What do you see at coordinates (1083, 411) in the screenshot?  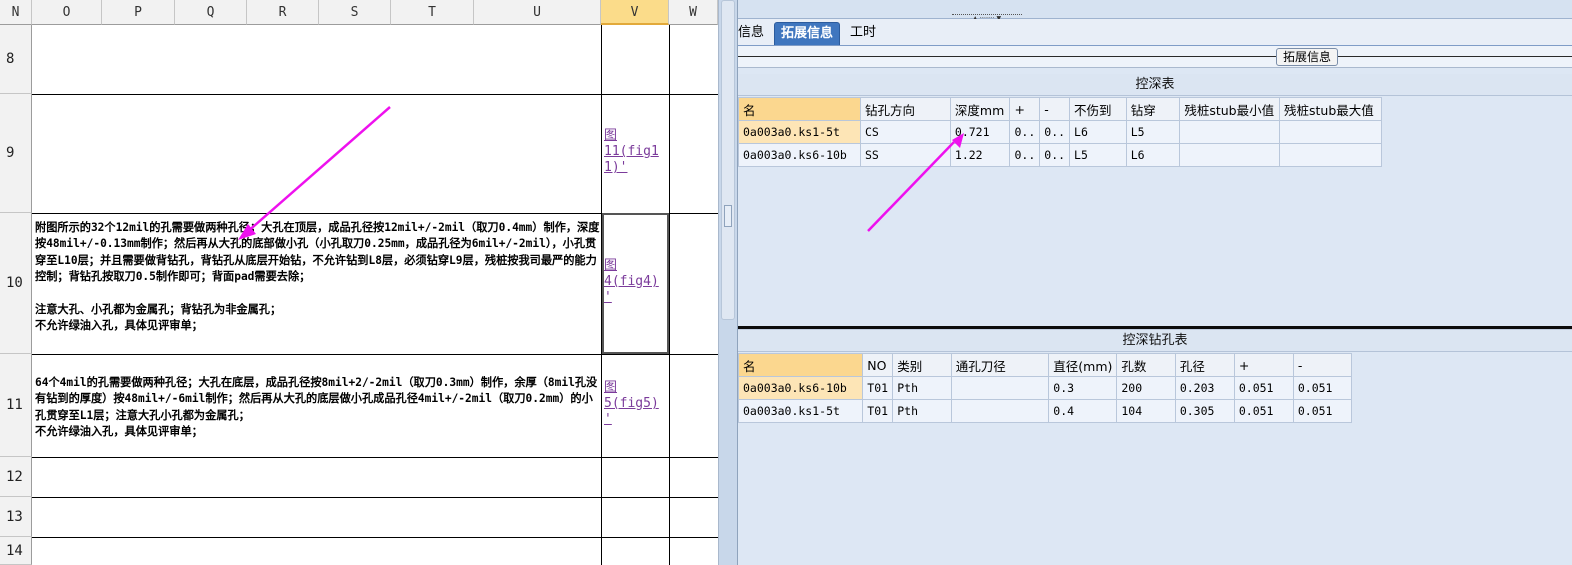 I see `table-cell: 0.4` at bounding box center [1083, 411].